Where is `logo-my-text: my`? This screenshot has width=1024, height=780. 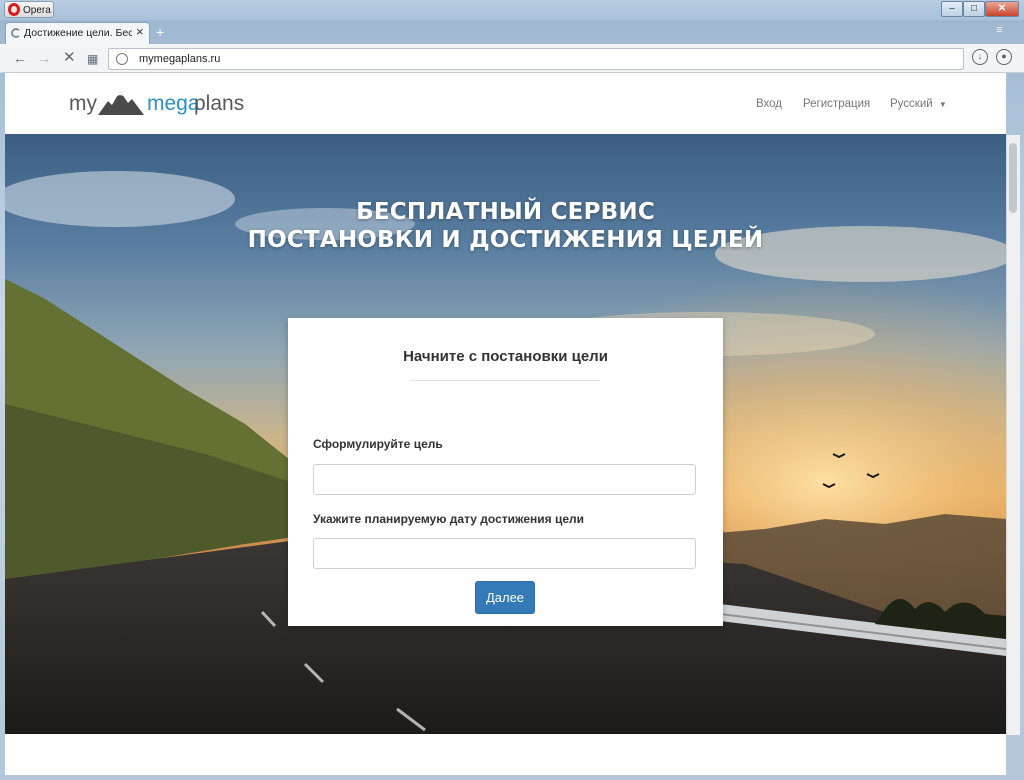 logo-my-text: my is located at coordinates (83, 103).